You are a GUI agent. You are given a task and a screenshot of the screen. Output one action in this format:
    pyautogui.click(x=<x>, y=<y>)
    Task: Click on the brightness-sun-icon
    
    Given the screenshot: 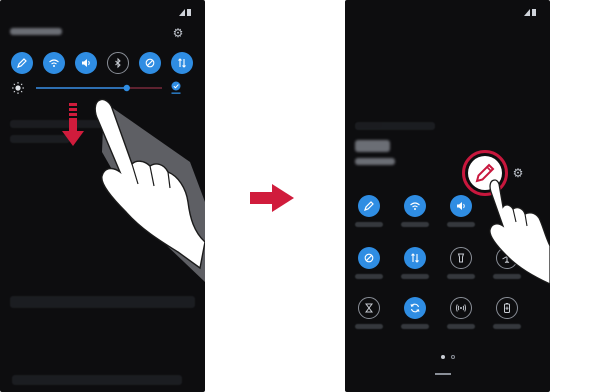 What is the action you would take?
    pyautogui.click(x=18, y=88)
    